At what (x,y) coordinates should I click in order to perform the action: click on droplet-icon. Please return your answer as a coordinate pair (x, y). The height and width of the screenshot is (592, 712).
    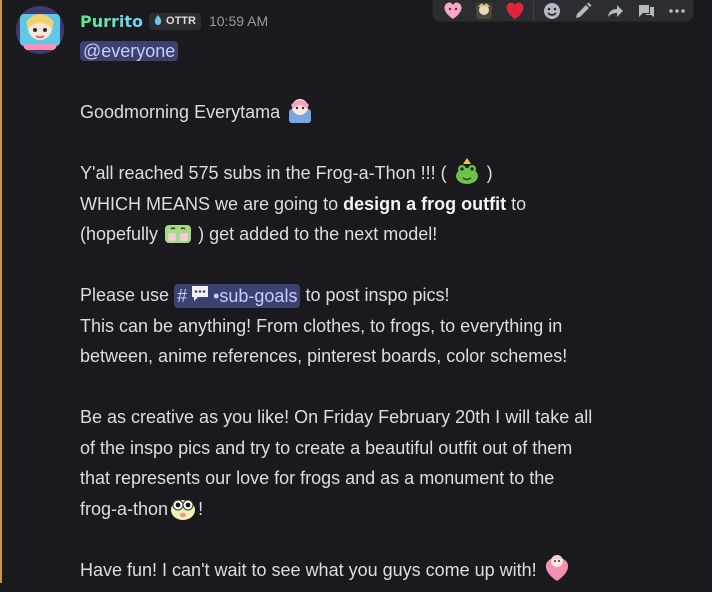
    Looking at the image, I should click on (158, 21).